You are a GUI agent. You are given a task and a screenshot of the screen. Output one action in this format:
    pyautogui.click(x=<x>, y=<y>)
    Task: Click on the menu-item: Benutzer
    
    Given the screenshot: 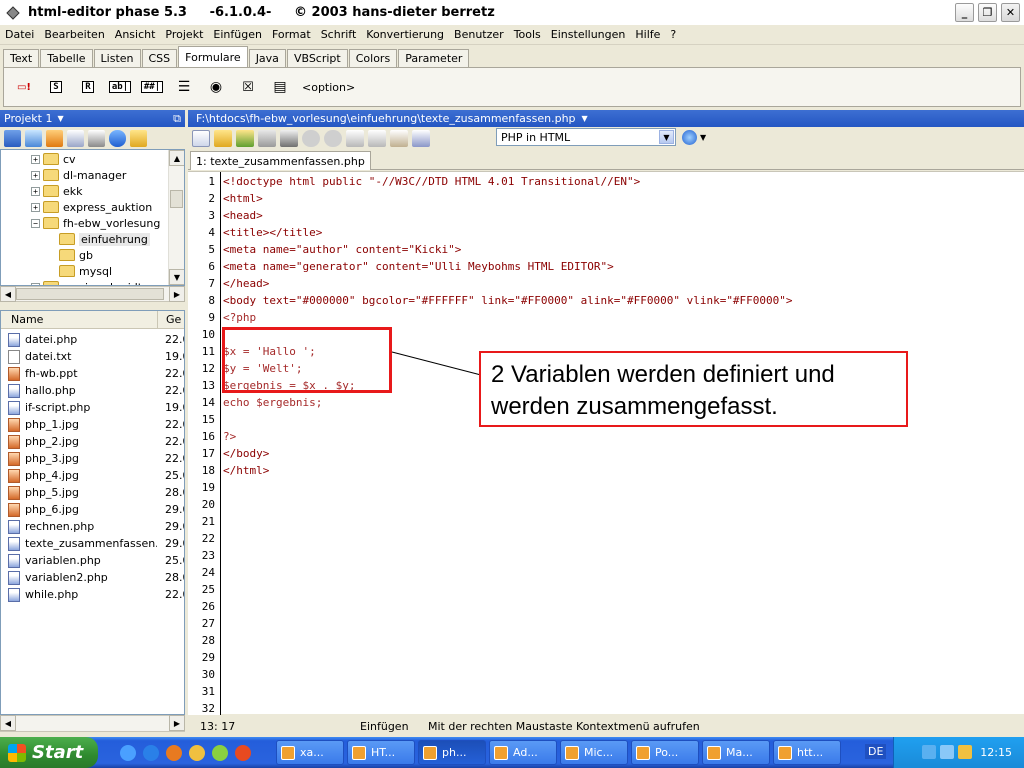 What is the action you would take?
    pyautogui.click(x=479, y=34)
    